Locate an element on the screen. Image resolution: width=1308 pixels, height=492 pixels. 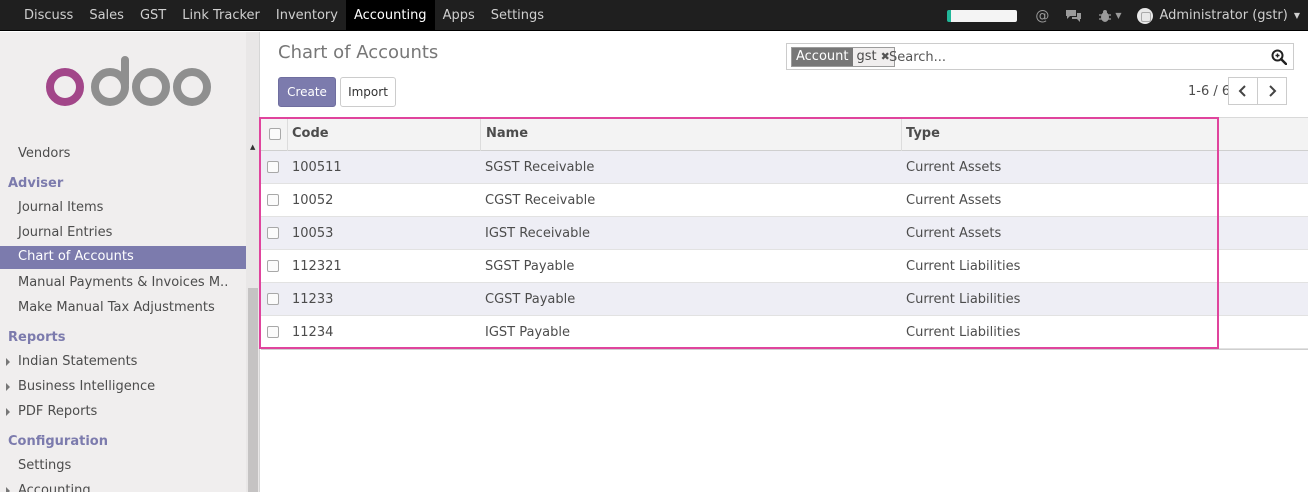
sidebar-heading-reports: Reports is located at coordinates (37, 337).